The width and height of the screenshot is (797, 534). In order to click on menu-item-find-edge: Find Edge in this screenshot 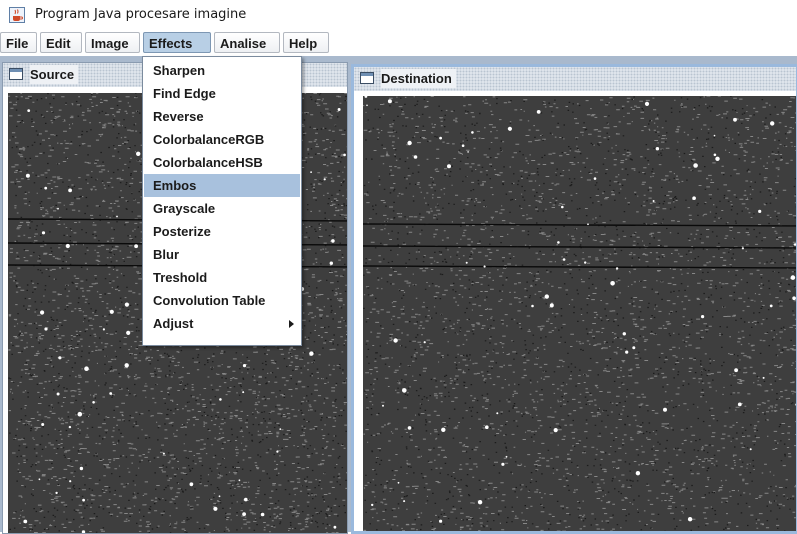, I will do `click(222, 93)`.